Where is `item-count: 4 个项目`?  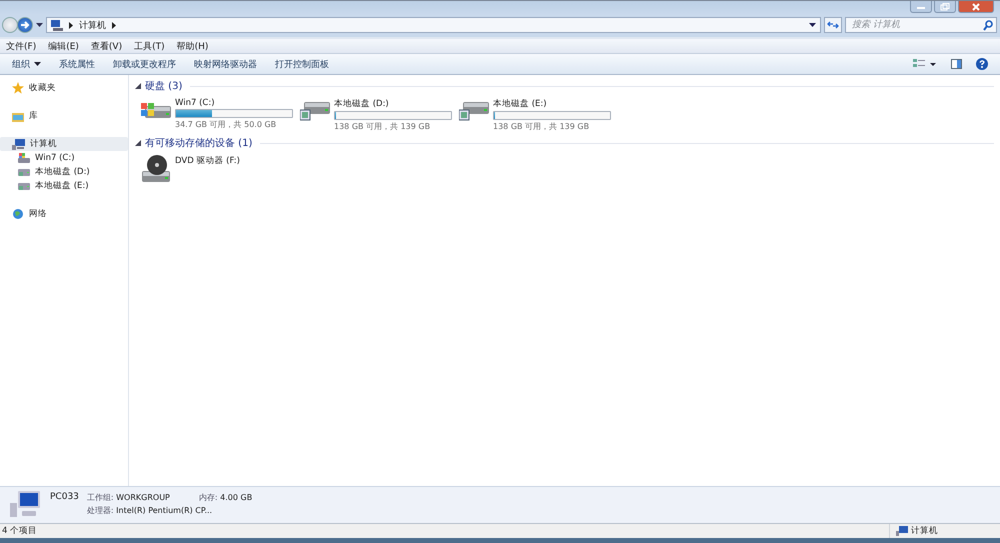 item-count: 4 个项目 is located at coordinates (20, 531).